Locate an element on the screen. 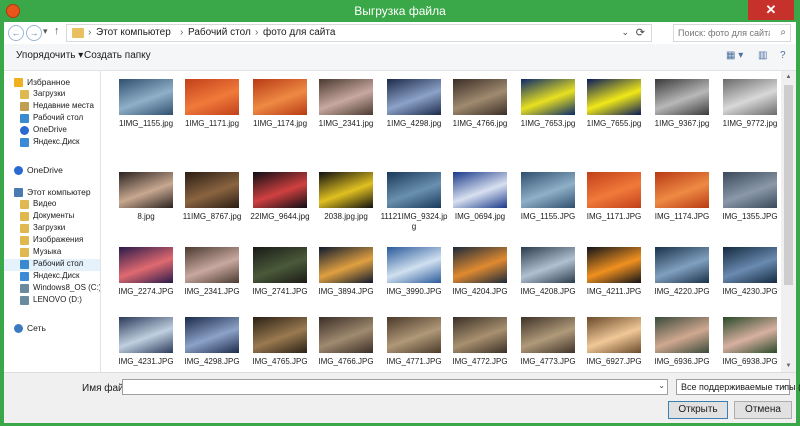 The image size is (800, 426). change-view-icon: ▦ ▾ is located at coordinates (734, 55).